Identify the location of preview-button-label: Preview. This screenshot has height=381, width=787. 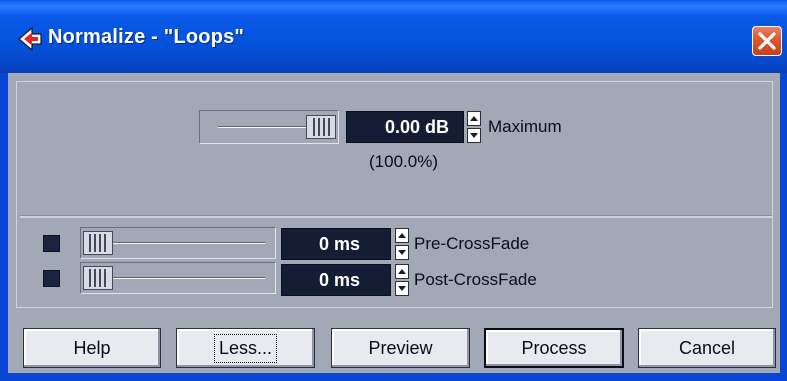
(400, 347).